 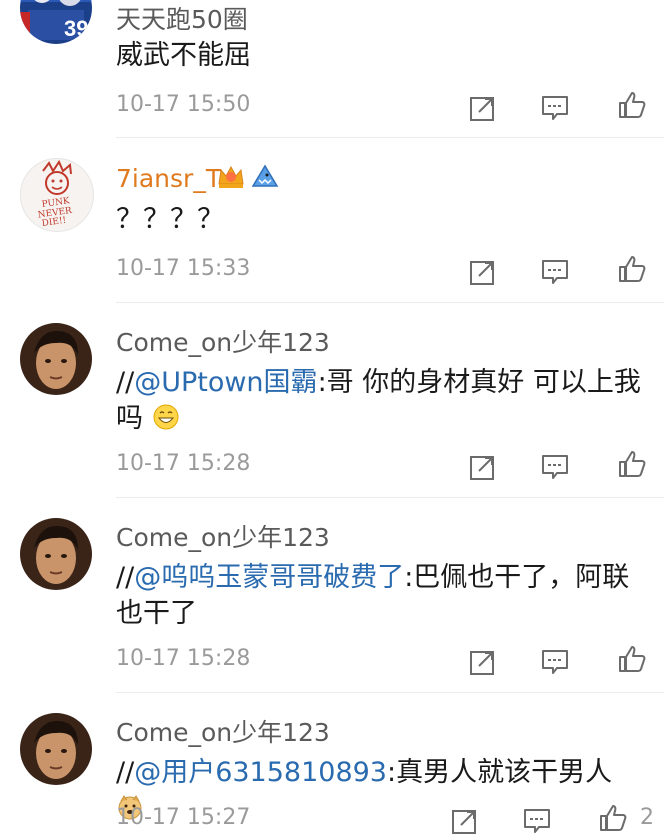 I want to click on timestamp: 10-17 15:33, so click(x=183, y=268).